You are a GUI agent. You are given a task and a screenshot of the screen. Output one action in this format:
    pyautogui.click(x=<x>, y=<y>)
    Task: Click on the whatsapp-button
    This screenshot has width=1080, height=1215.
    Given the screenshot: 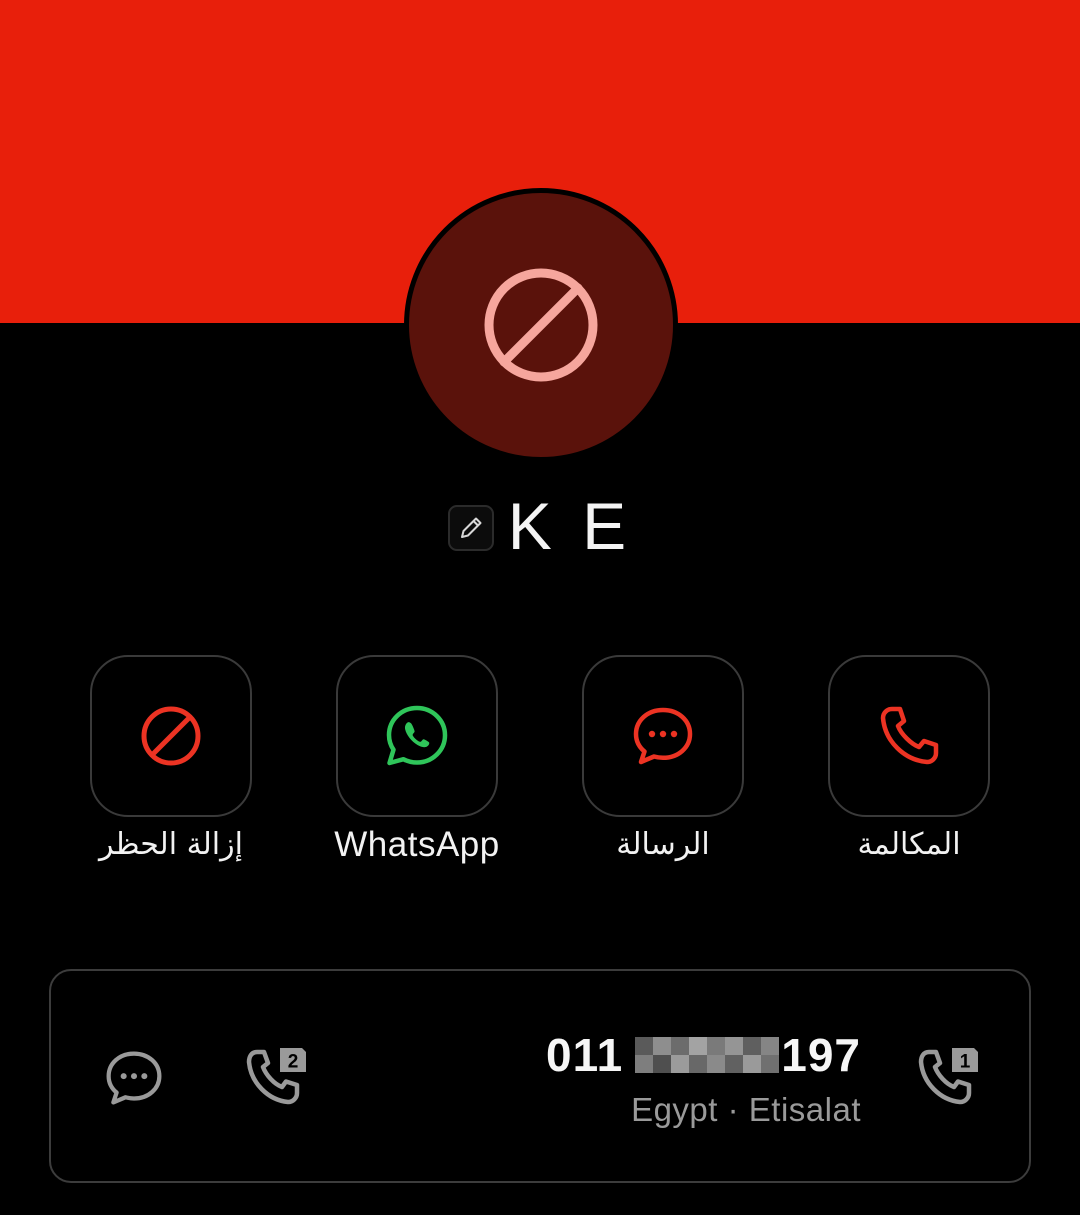 What is the action you would take?
    pyautogui.click(x=417, y=736)
    